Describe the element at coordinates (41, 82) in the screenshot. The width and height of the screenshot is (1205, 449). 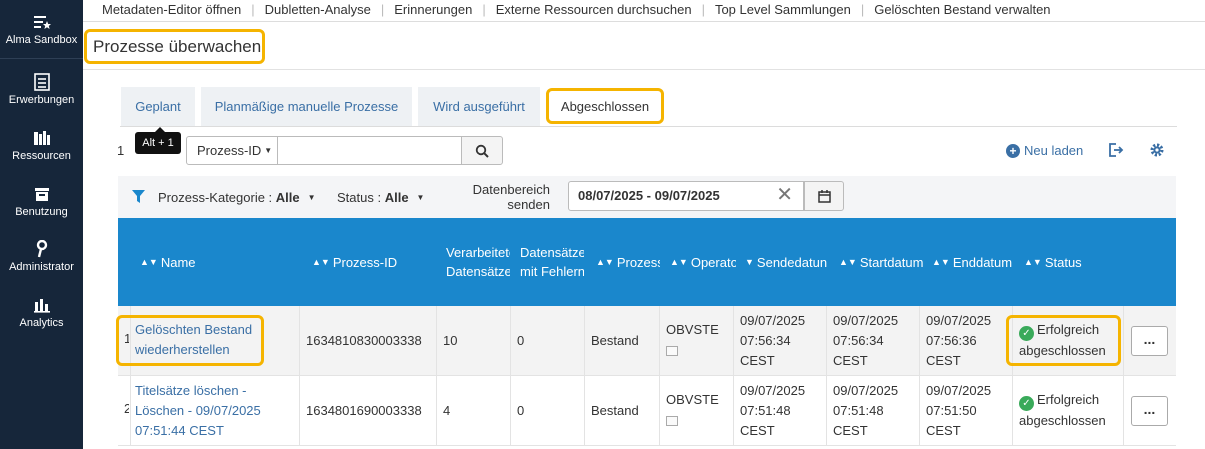
I see `acquisitions-icon` at that location.